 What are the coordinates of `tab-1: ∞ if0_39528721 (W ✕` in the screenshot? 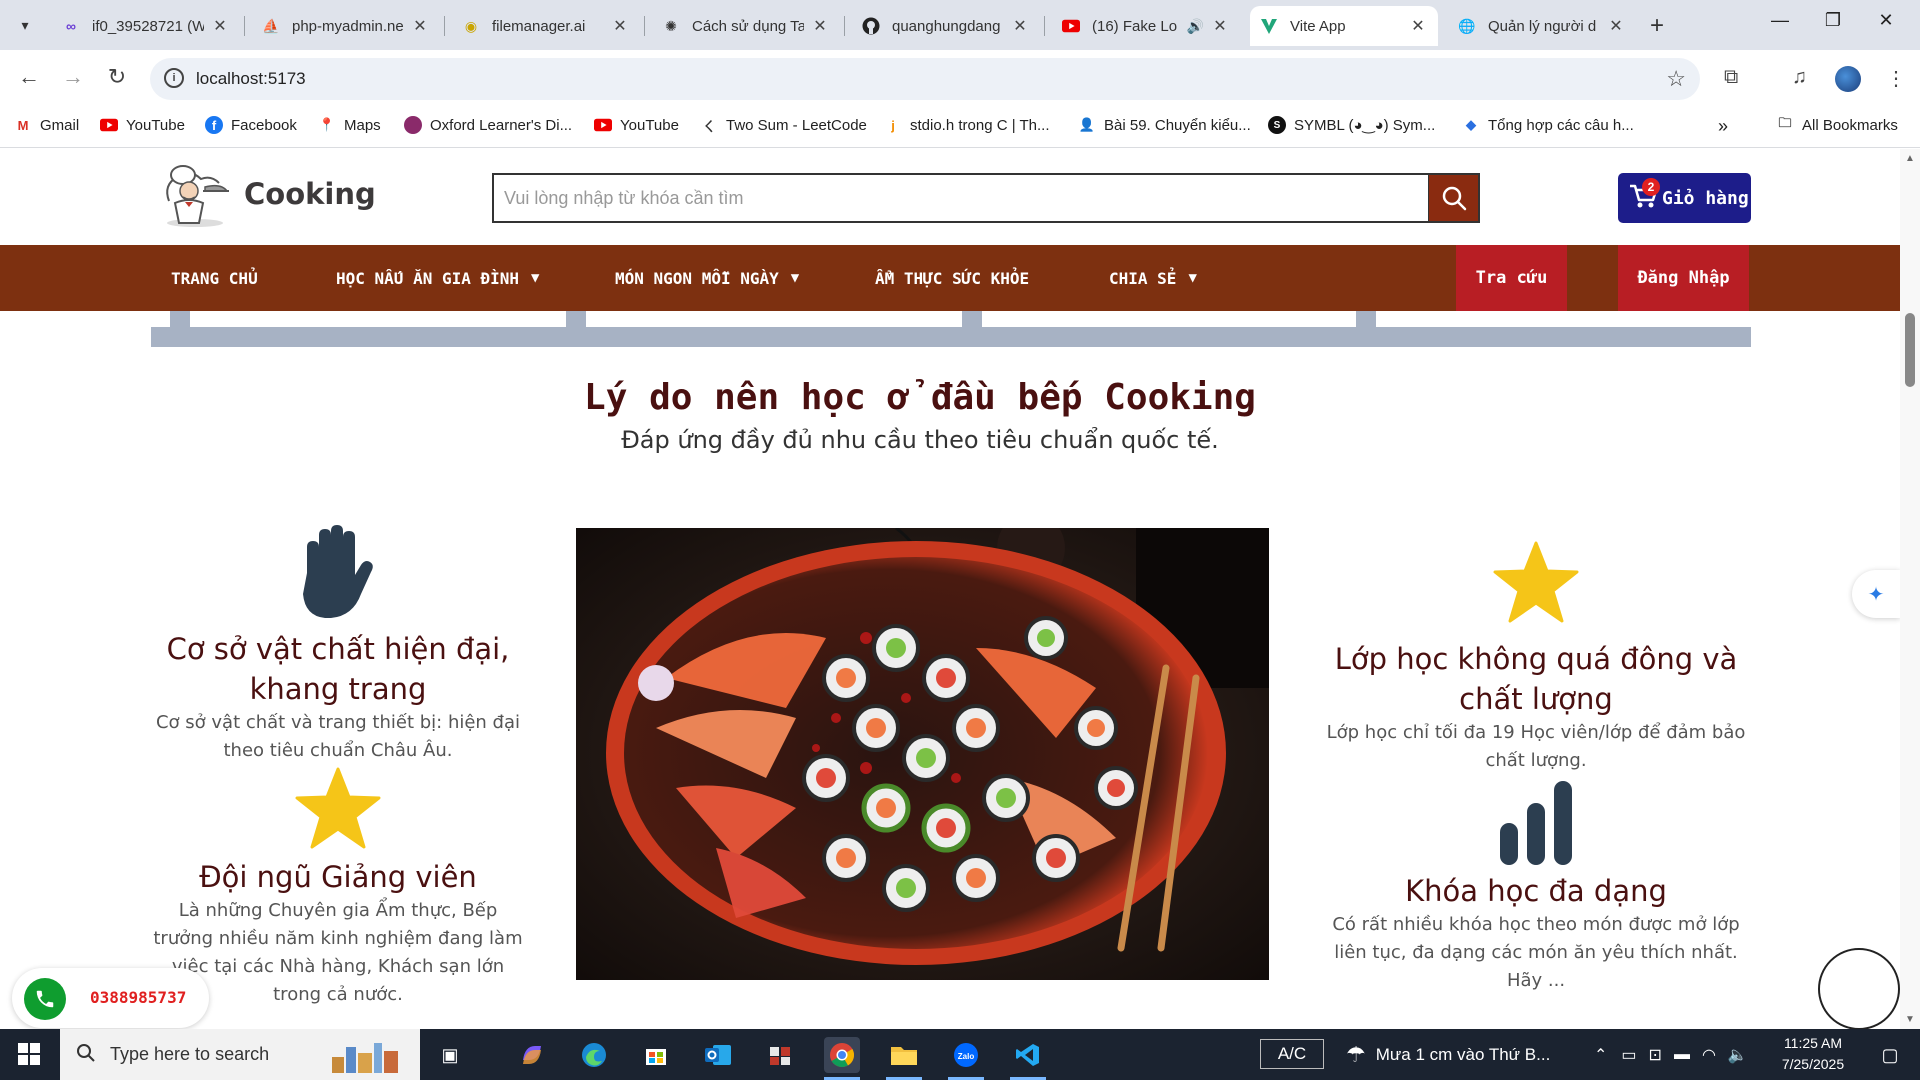 It's located at (146, 26).